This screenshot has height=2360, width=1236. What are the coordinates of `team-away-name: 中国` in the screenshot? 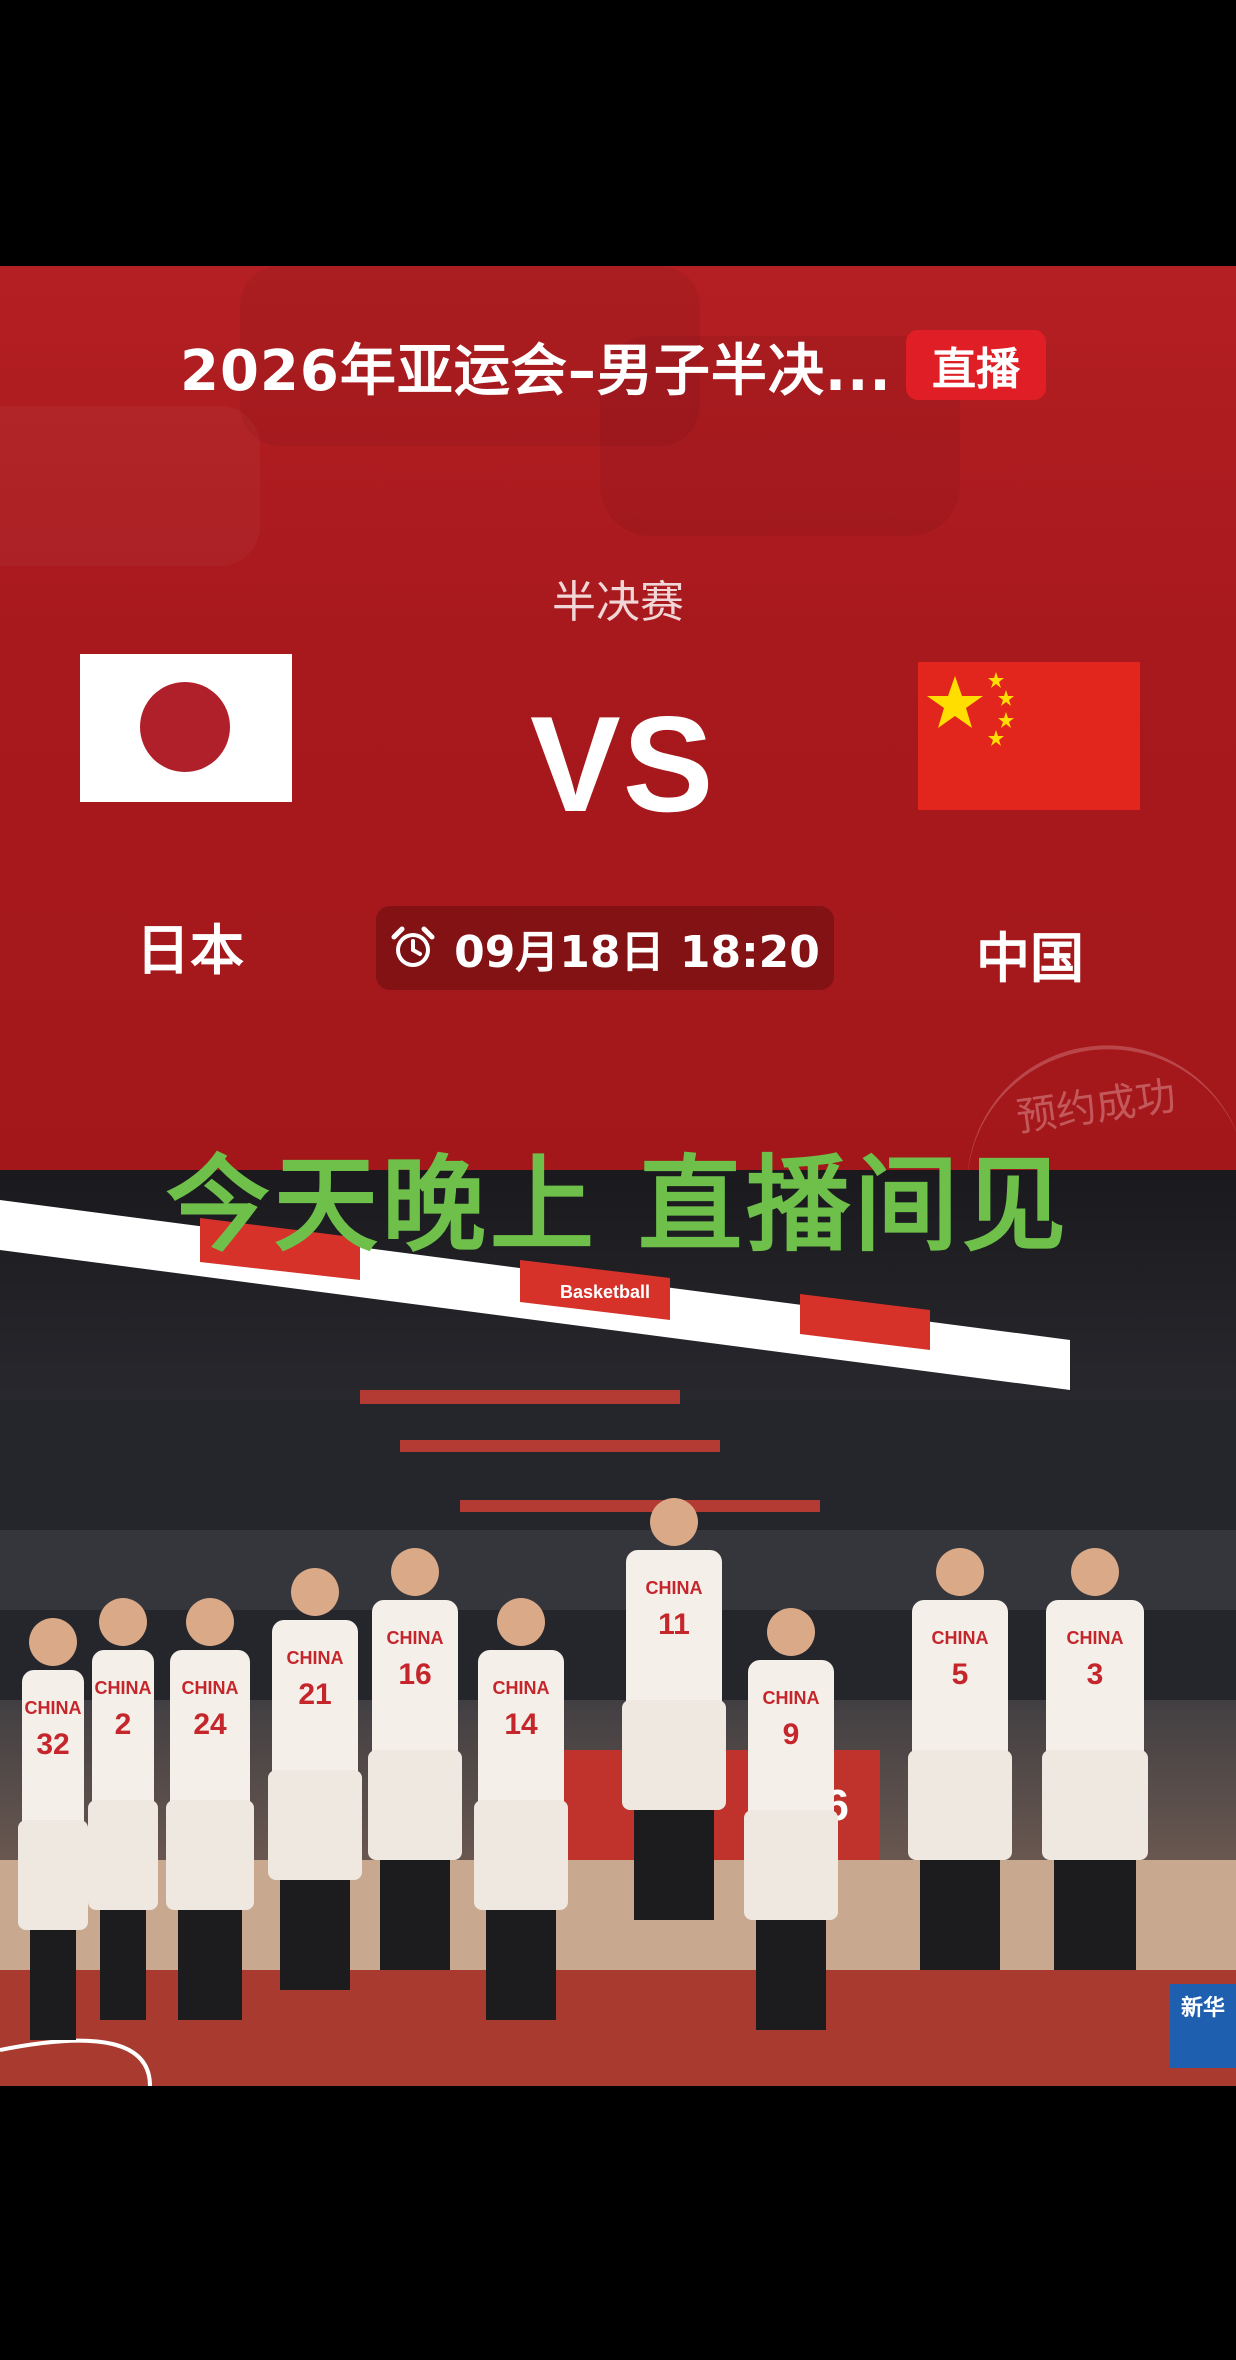 It's located at (1030, 958).